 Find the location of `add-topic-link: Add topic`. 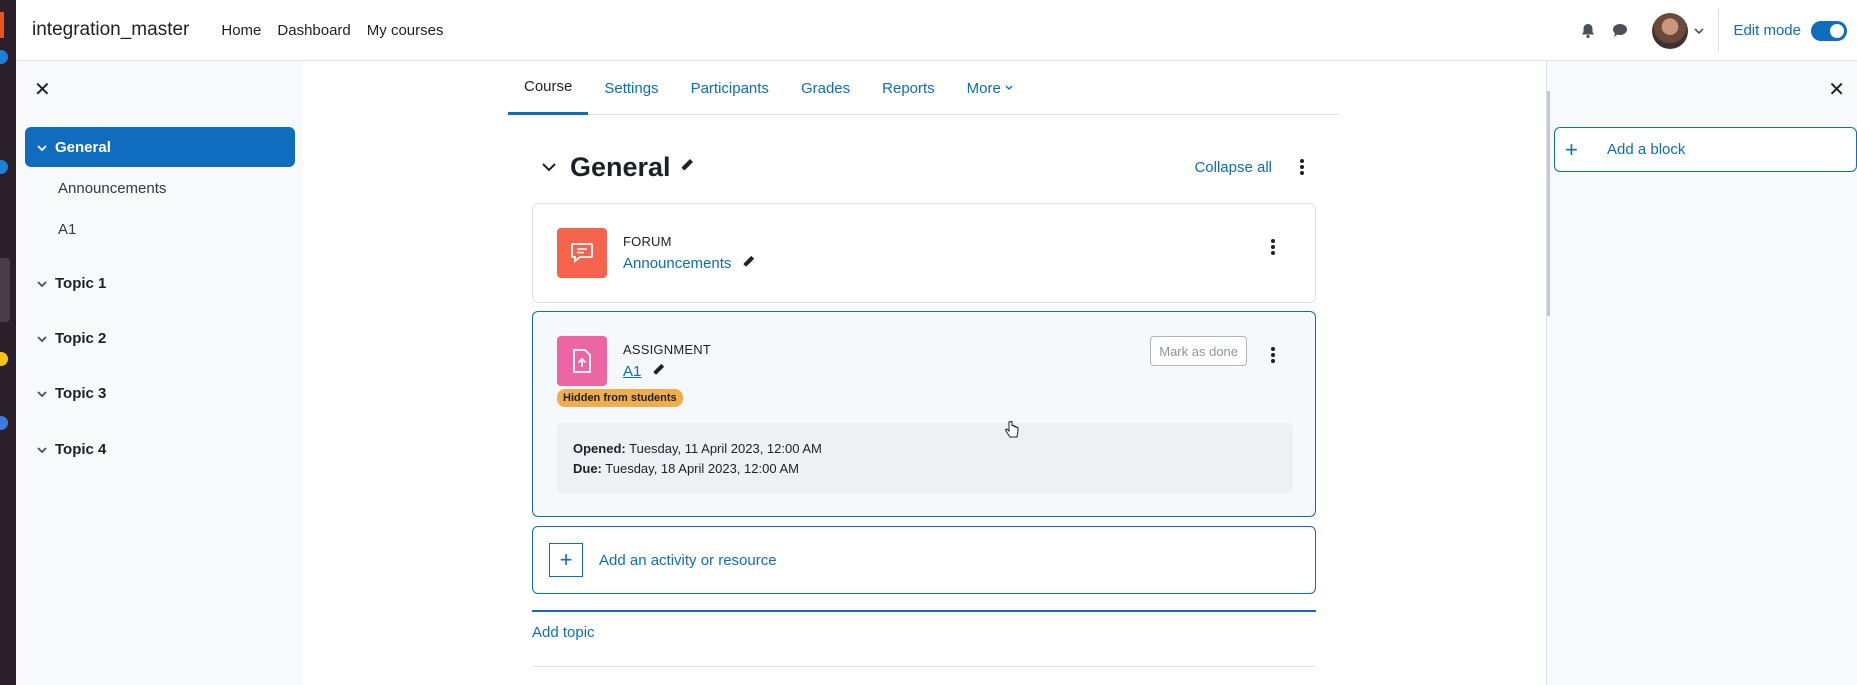

add-topic-link: Add topic is located at coordinates (563, 632).